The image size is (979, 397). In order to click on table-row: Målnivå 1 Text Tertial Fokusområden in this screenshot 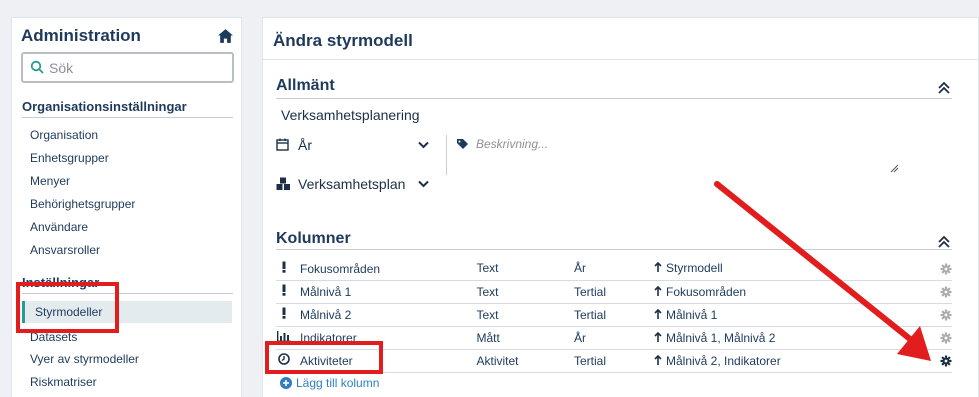, I will do `click(614, 292)`.